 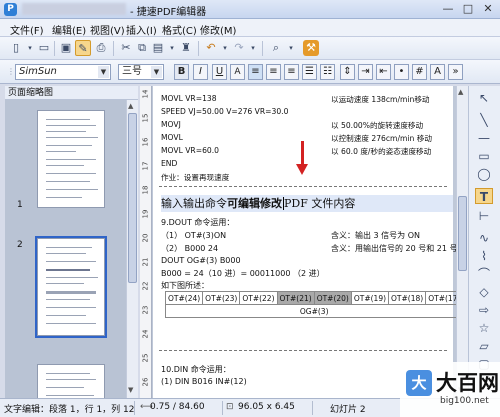 What do you see at coordinates (377, 125) in the screenshot?
I see `doc-line: 以 50.00%的旋转速度移动` at bounding box center [377, 125].